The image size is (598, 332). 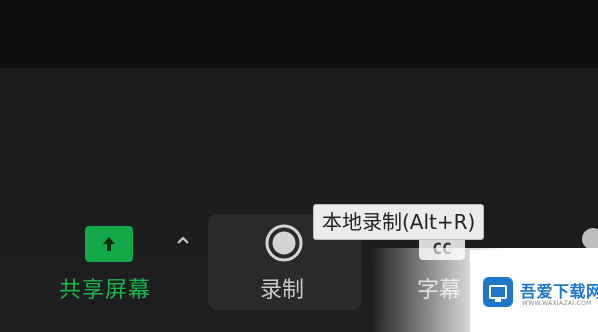 I want to click on watermark-title: 吾爱下载网, so click(x=559, y=291).